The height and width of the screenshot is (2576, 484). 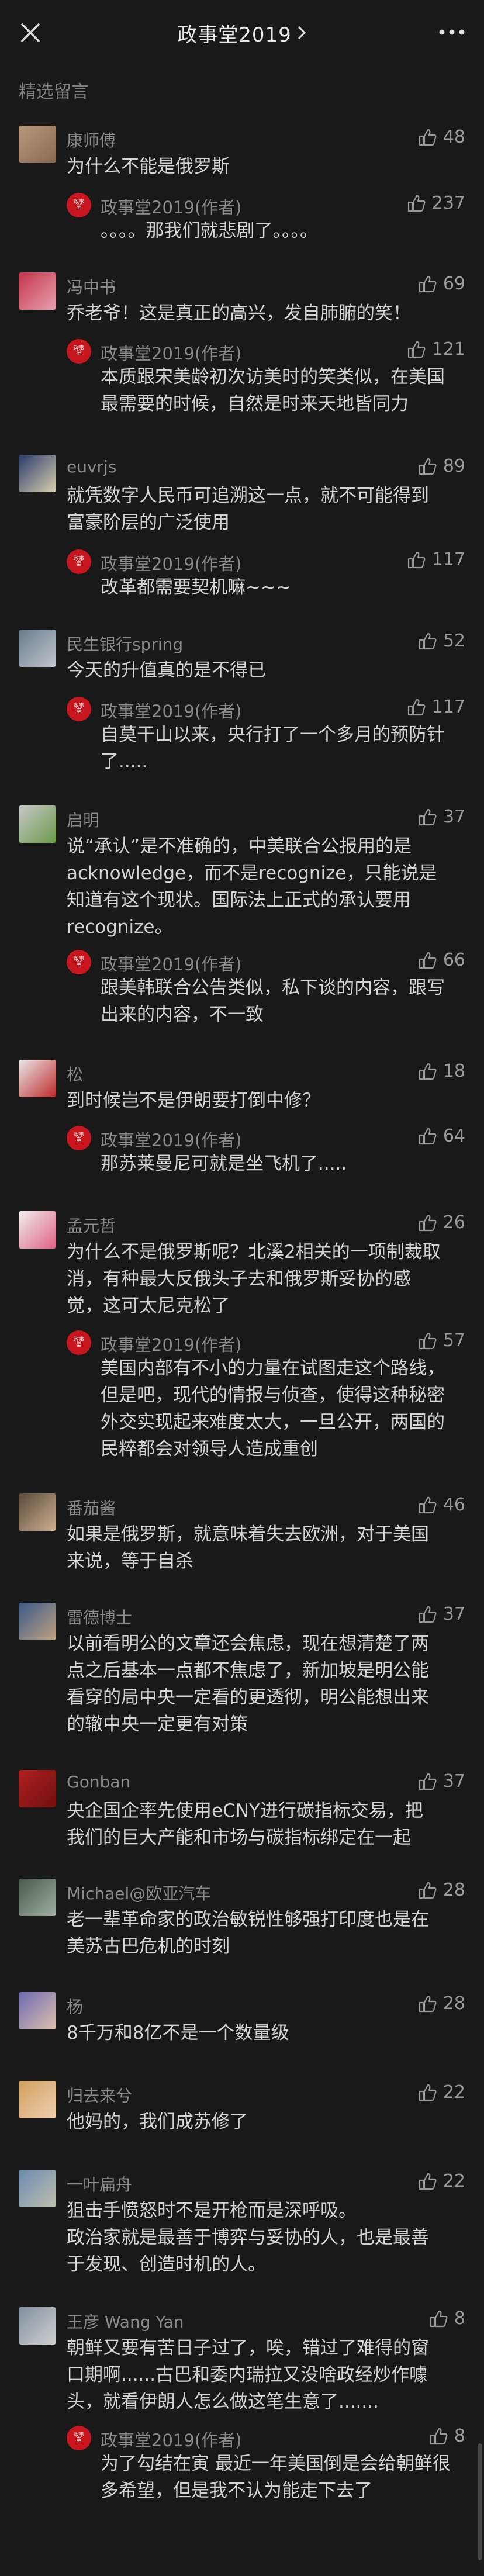 I want to click on comment-username: 归去来兮, so click(x=100, y=2095).